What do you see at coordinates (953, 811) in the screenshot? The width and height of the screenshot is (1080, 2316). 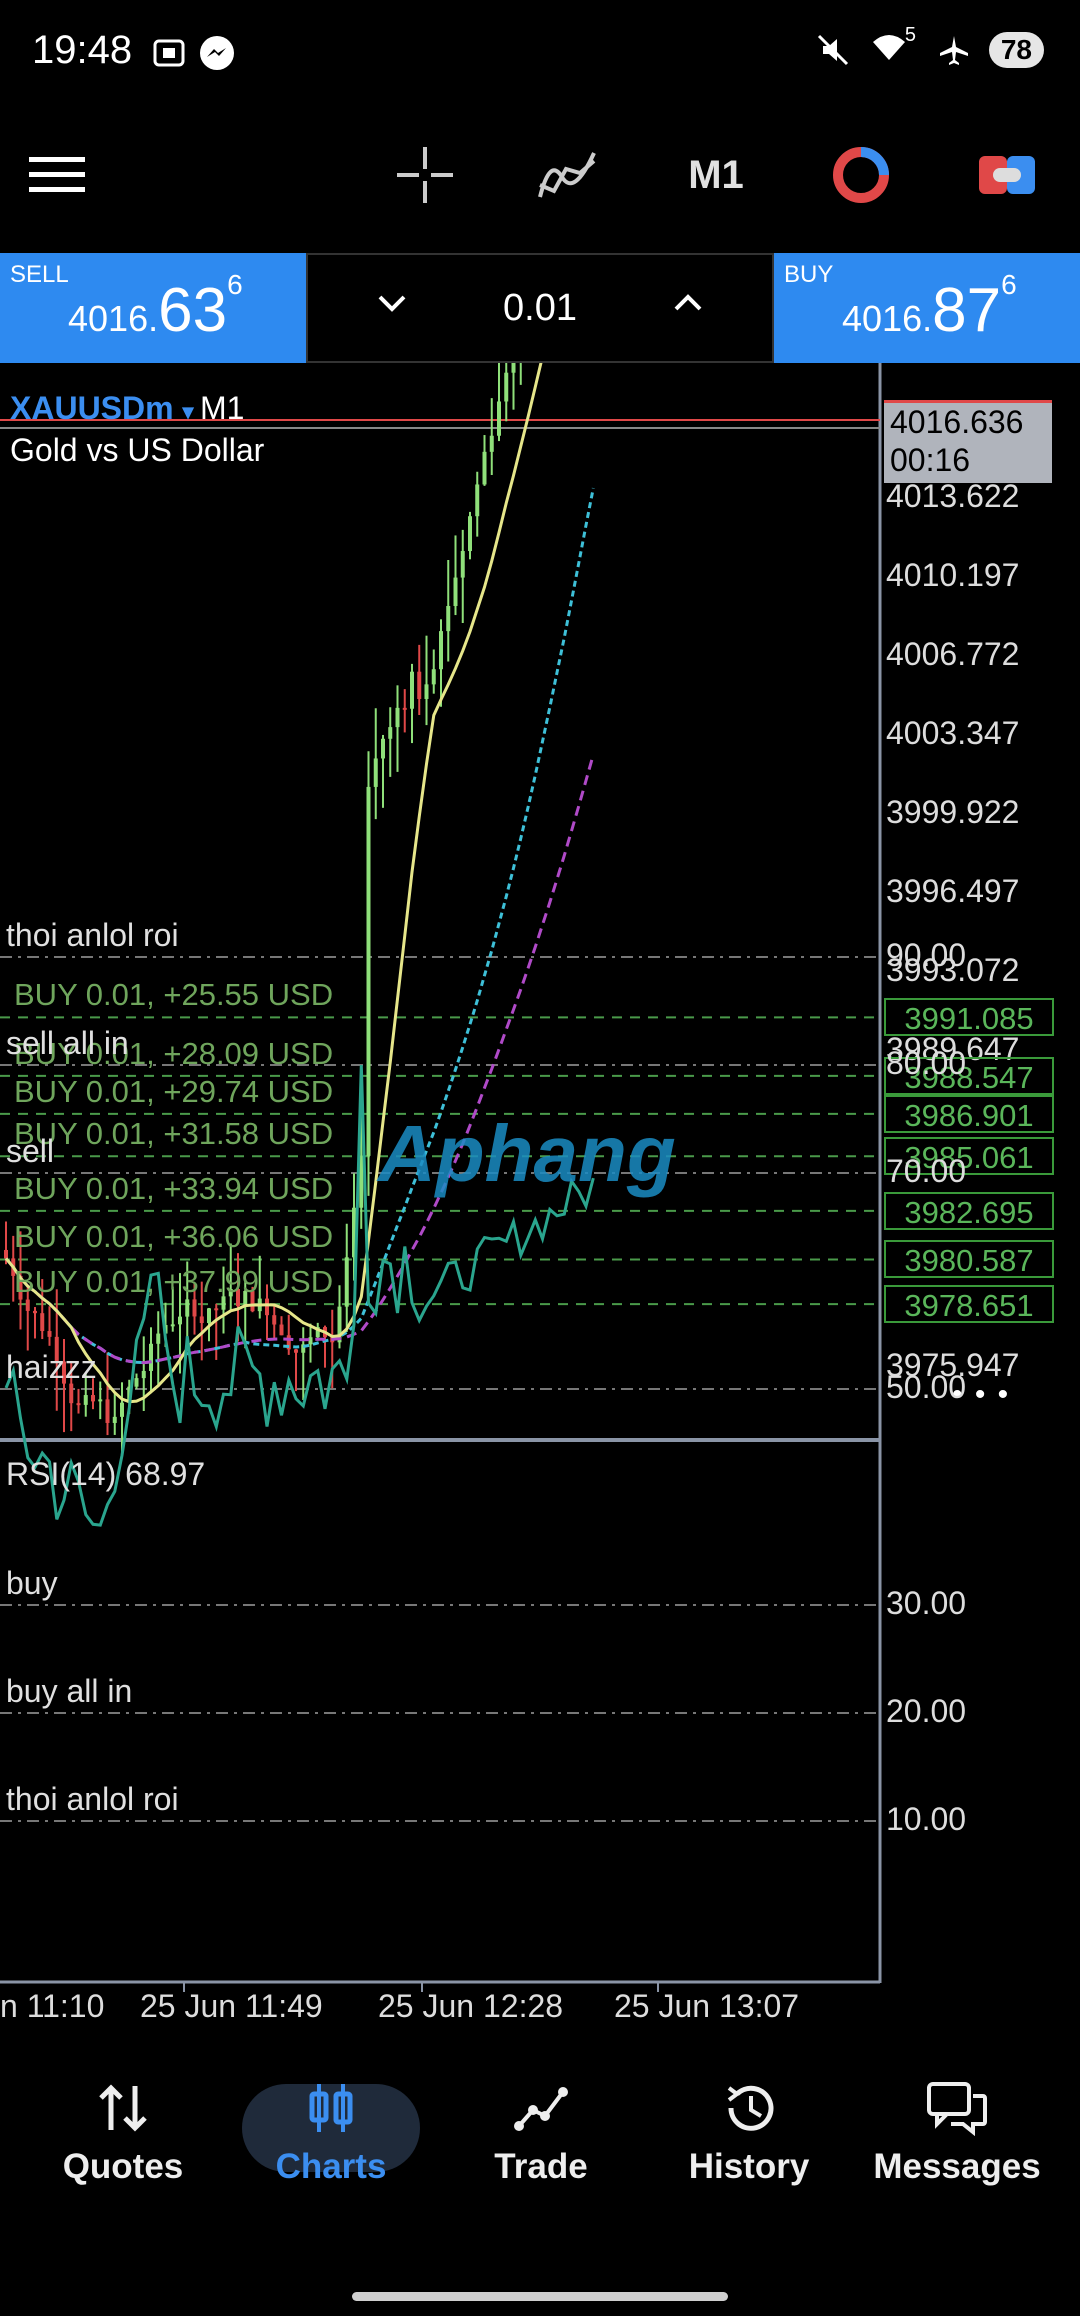 I see `price-axis-label: 3999.922` at bounding box center [953, 811].